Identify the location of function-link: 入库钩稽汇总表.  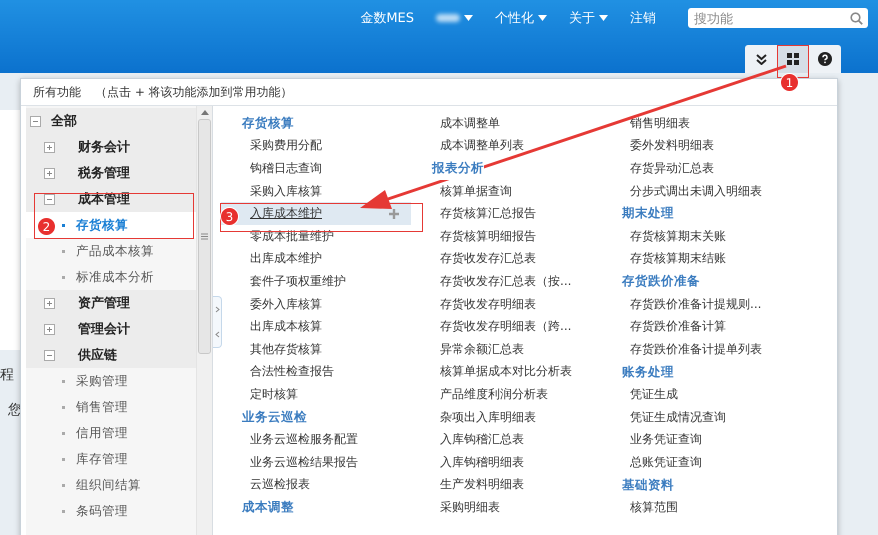
(506, 439).